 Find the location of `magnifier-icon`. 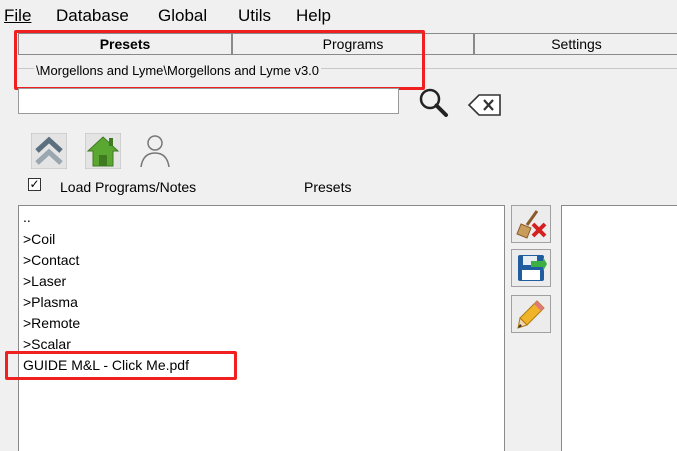

magnifier-icon is located at coordinates (434, 103).